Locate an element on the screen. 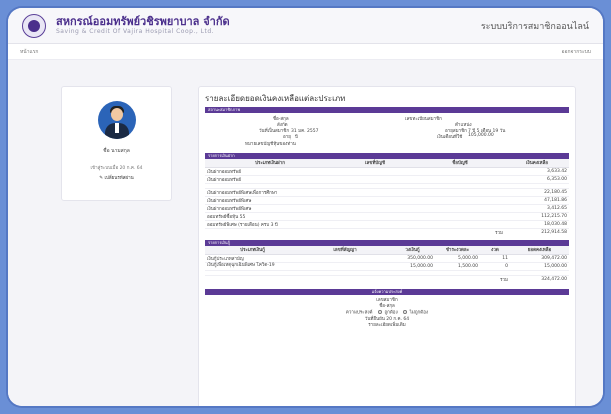 Image resolution: width=611 pixels, height=414 pixels. loan-limit: 350,000.00 is located at coordinates (412, 258).